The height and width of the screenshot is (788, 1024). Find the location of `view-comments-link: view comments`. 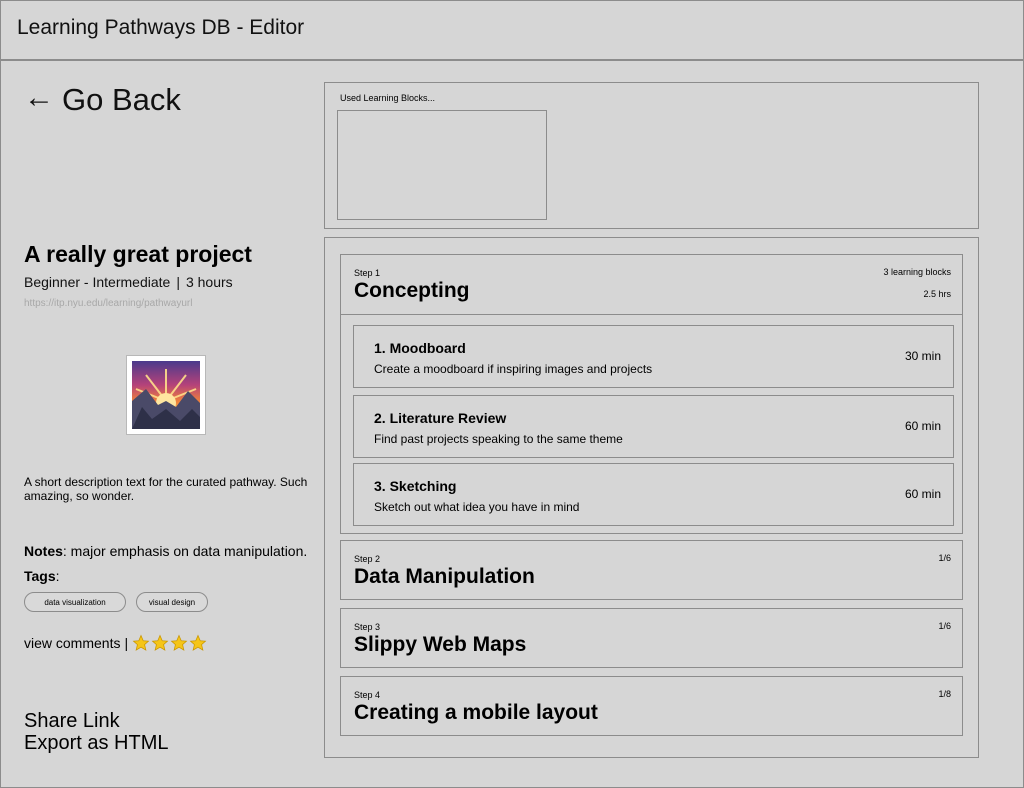

view-comments-link: view comments is located at coordinates (72, 643).